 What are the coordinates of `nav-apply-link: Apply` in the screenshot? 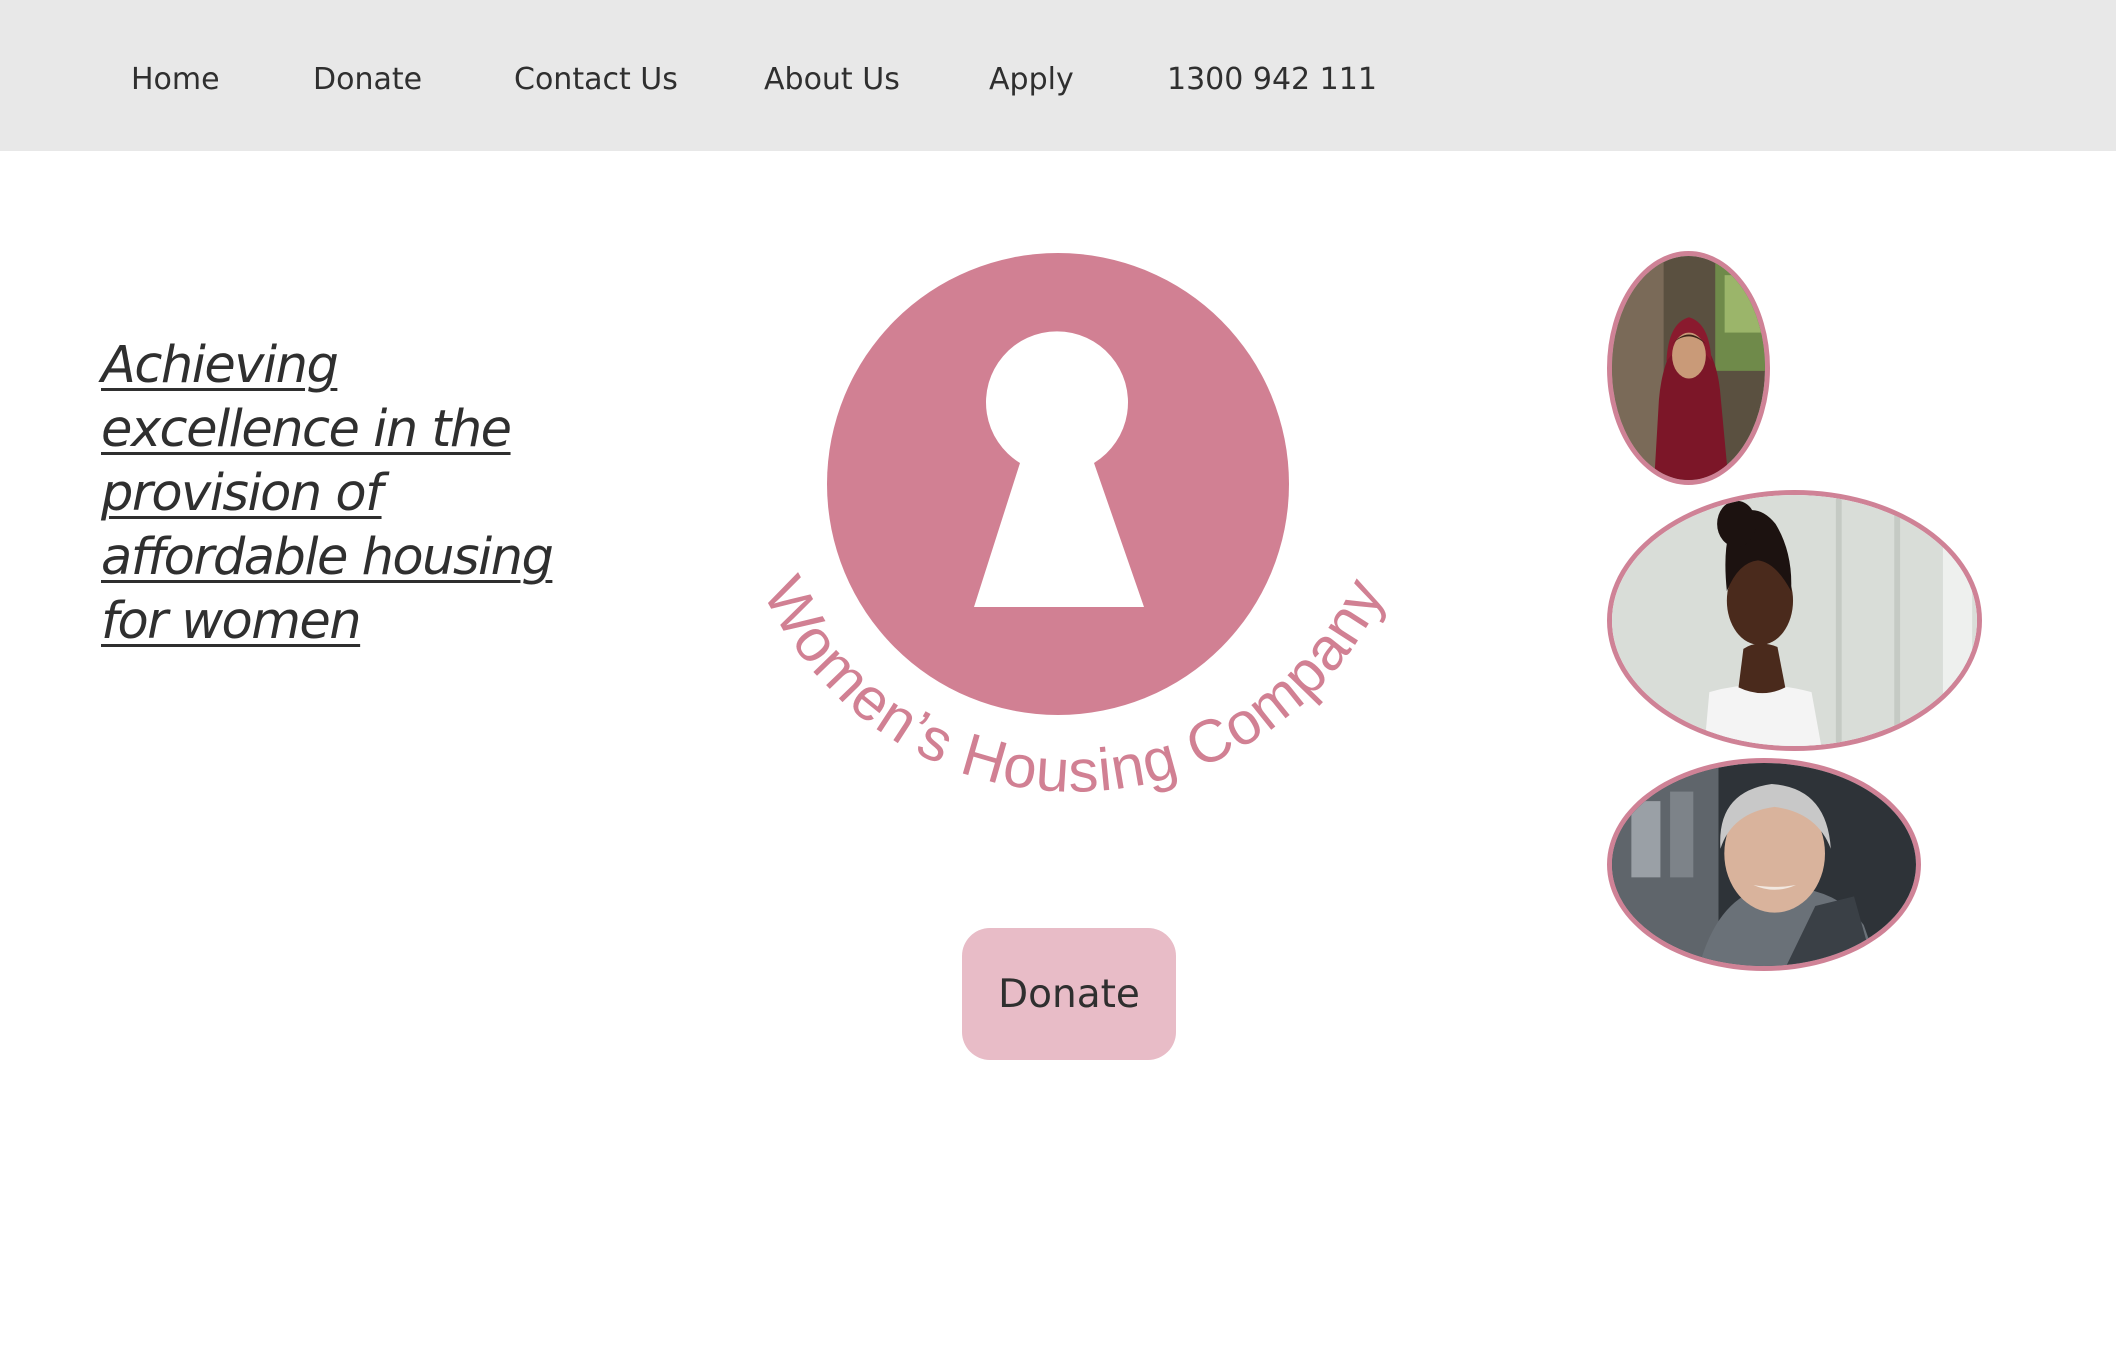 It's located at (1031, 80).